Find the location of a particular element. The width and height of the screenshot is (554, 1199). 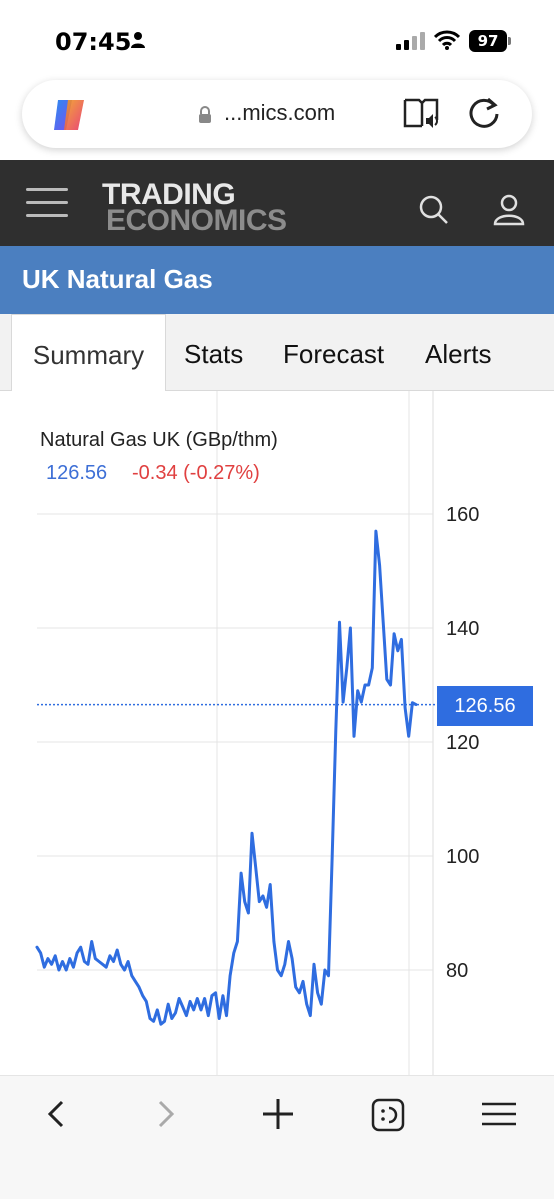

search-icon is located at coordinates (434, 210).